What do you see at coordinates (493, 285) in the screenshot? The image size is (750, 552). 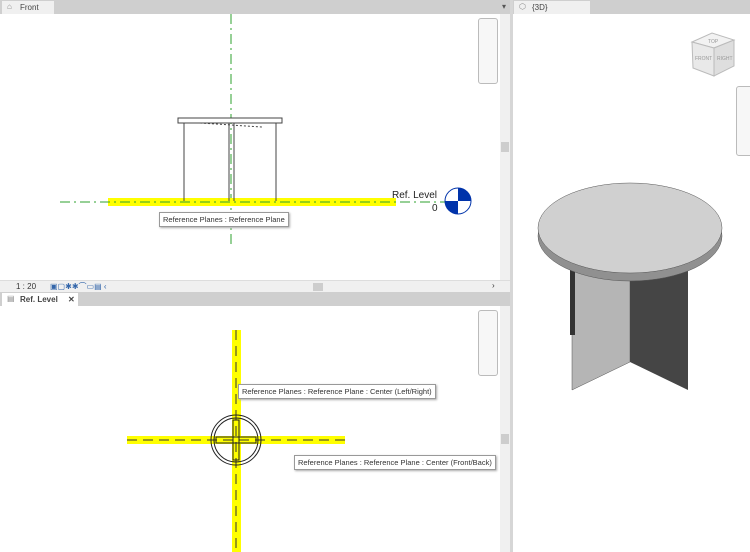 I see `scroll-right-arrow: ›` at bounding box center [493, 285].